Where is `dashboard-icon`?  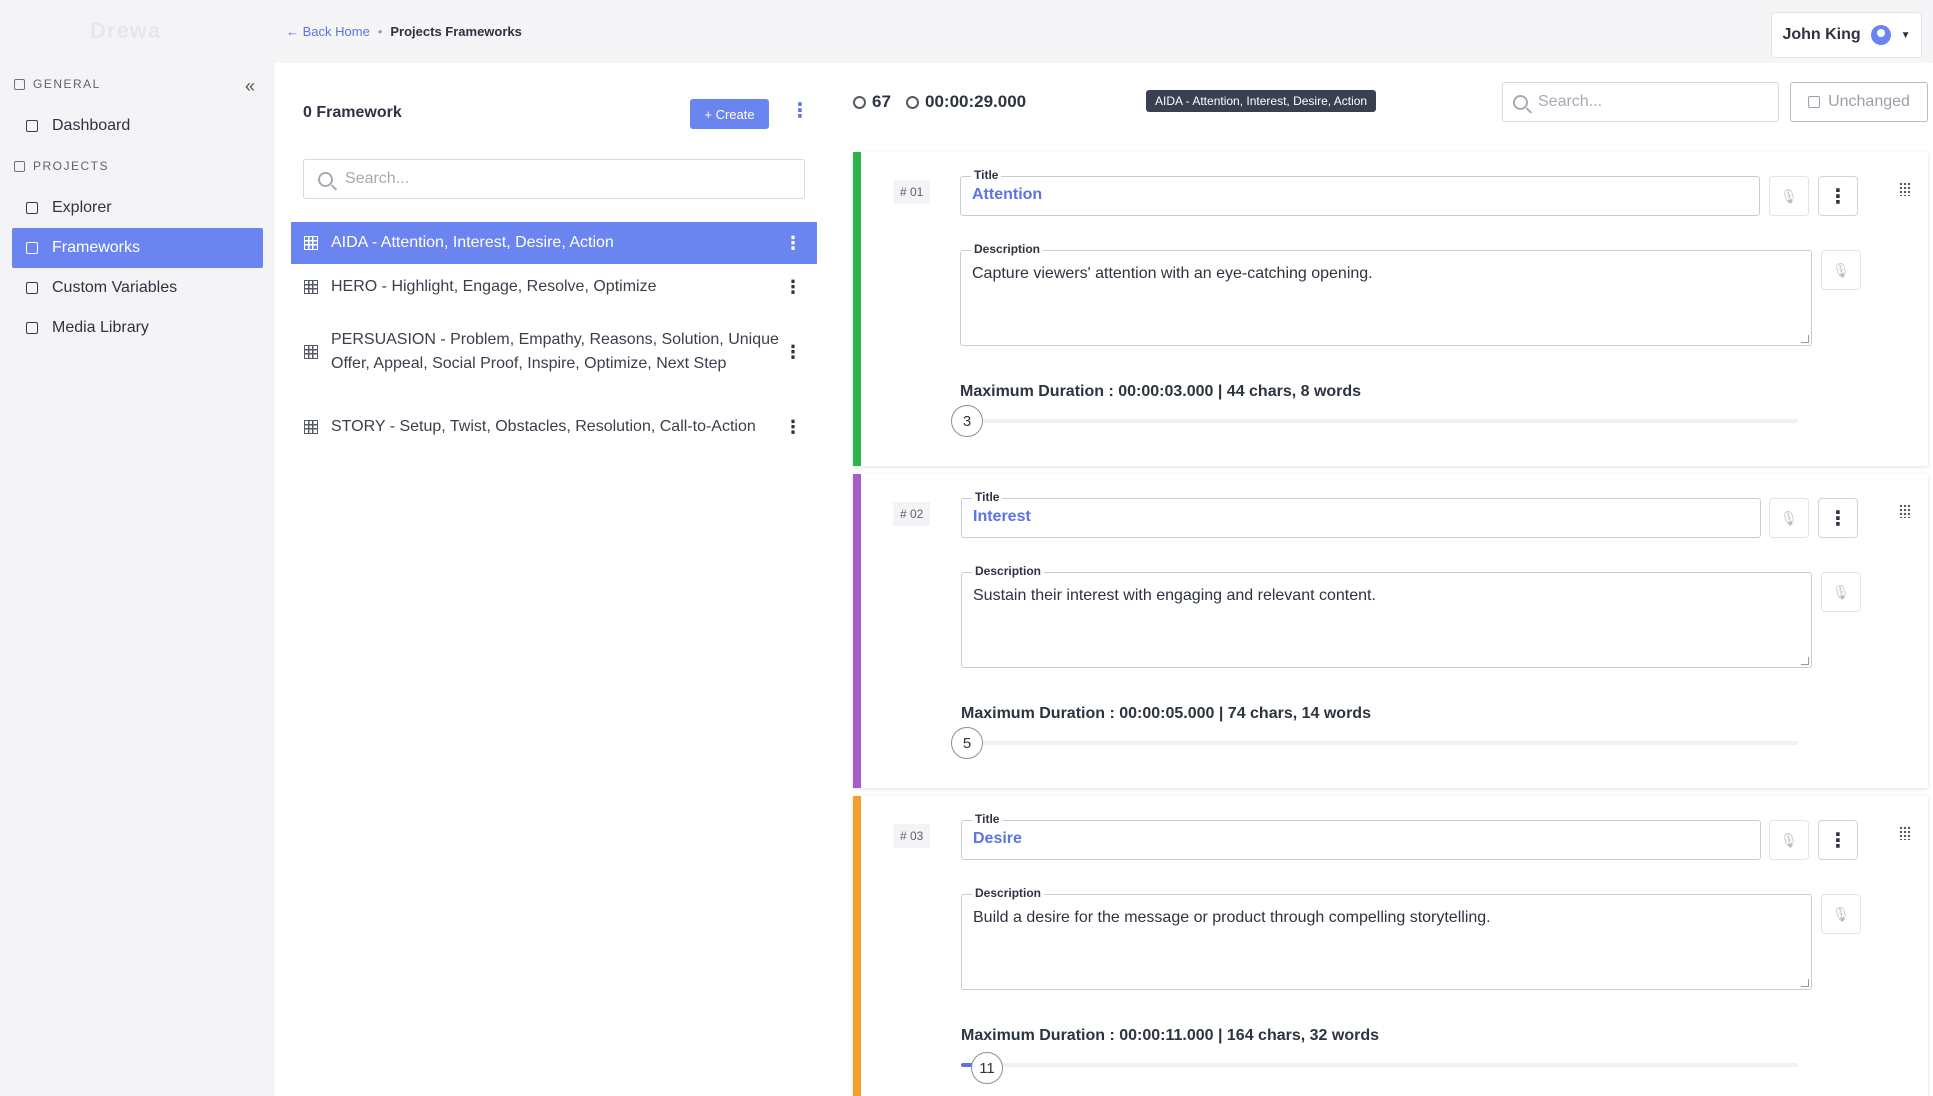
dashboard-icon is located at coordinates (32, 126).